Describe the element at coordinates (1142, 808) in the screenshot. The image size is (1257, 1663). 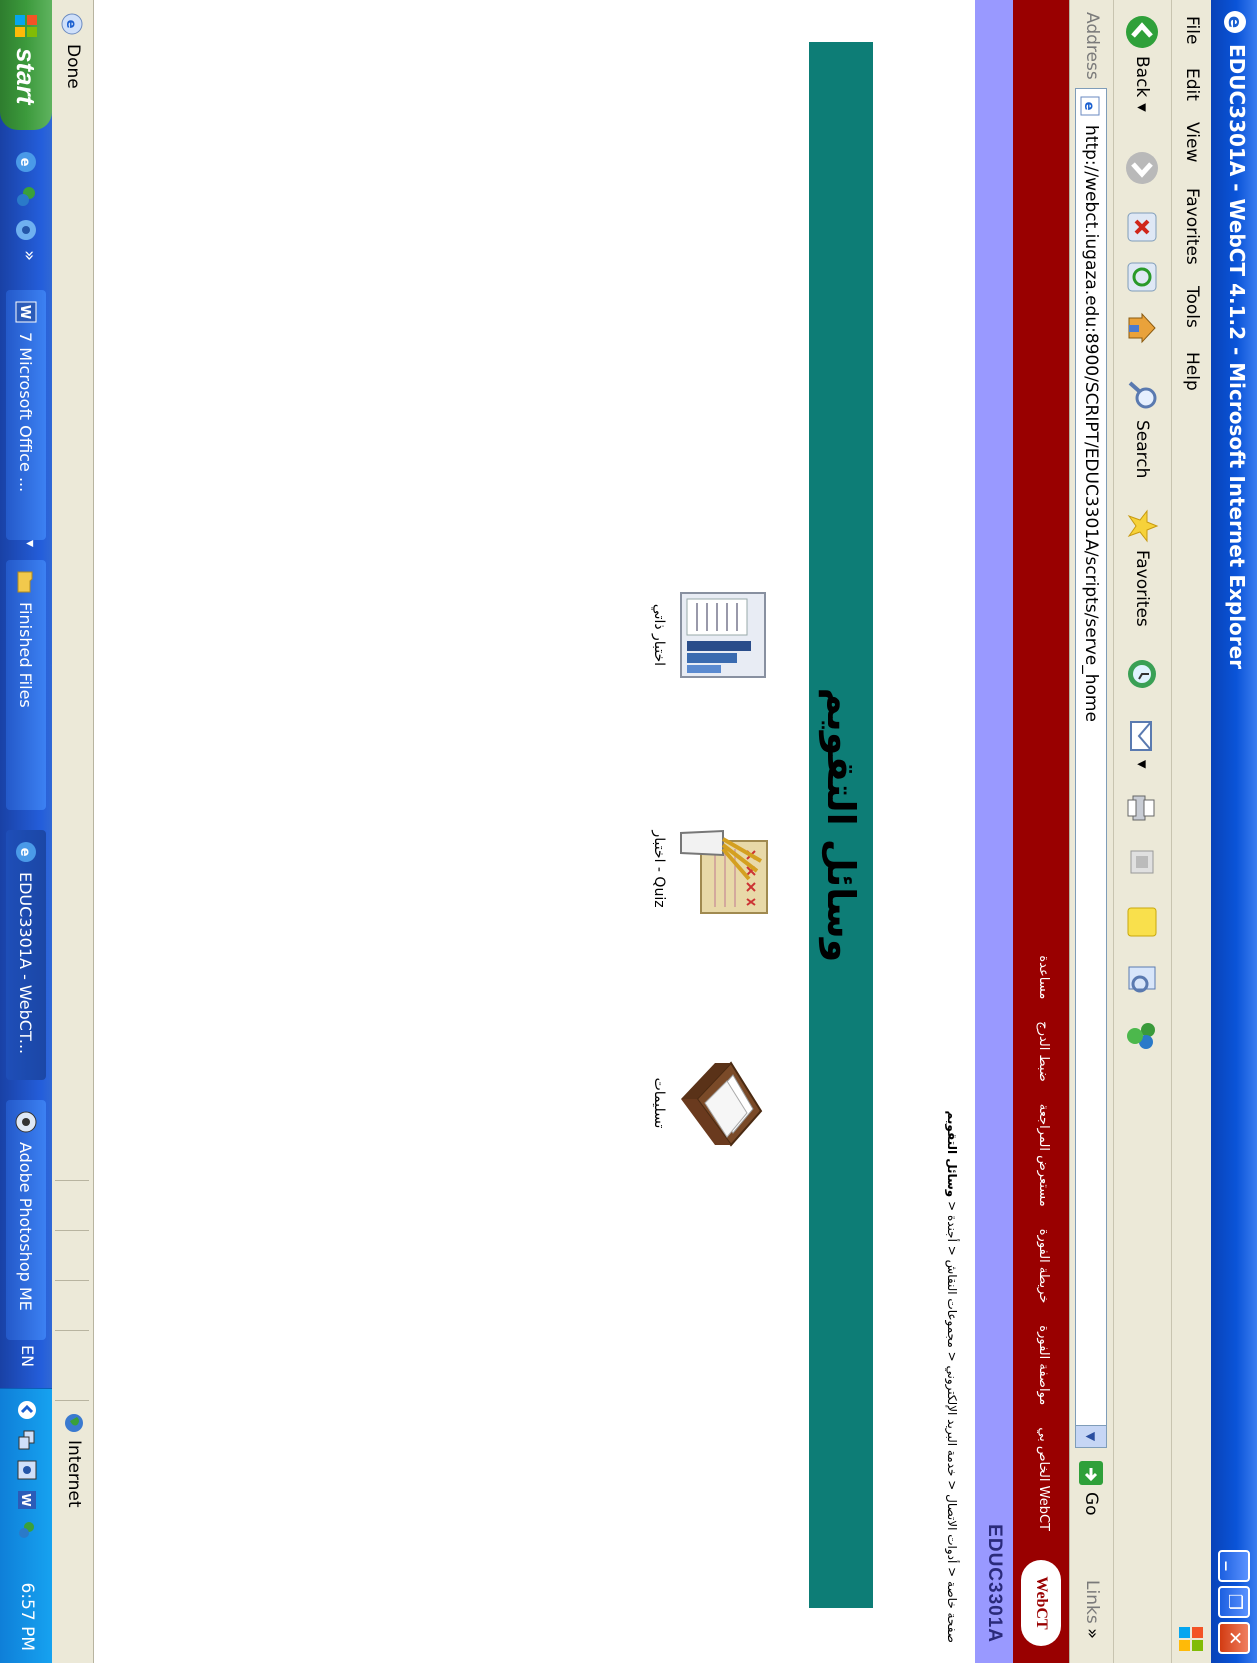
I see `print-button` at that location.